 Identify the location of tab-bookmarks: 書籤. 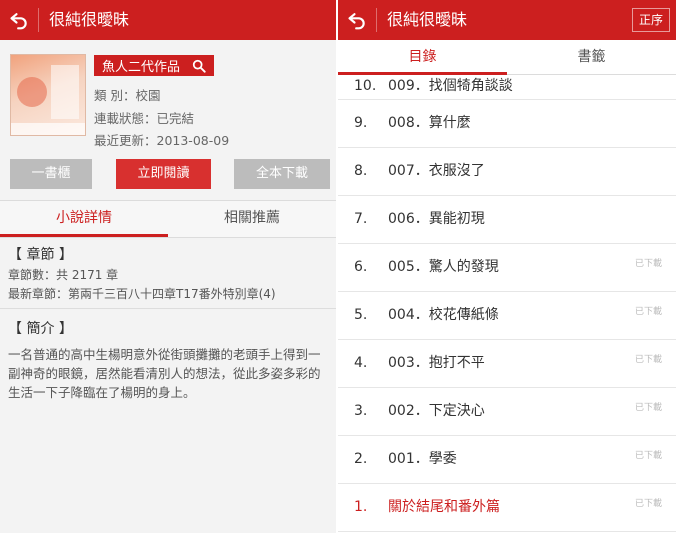
(591, 57).